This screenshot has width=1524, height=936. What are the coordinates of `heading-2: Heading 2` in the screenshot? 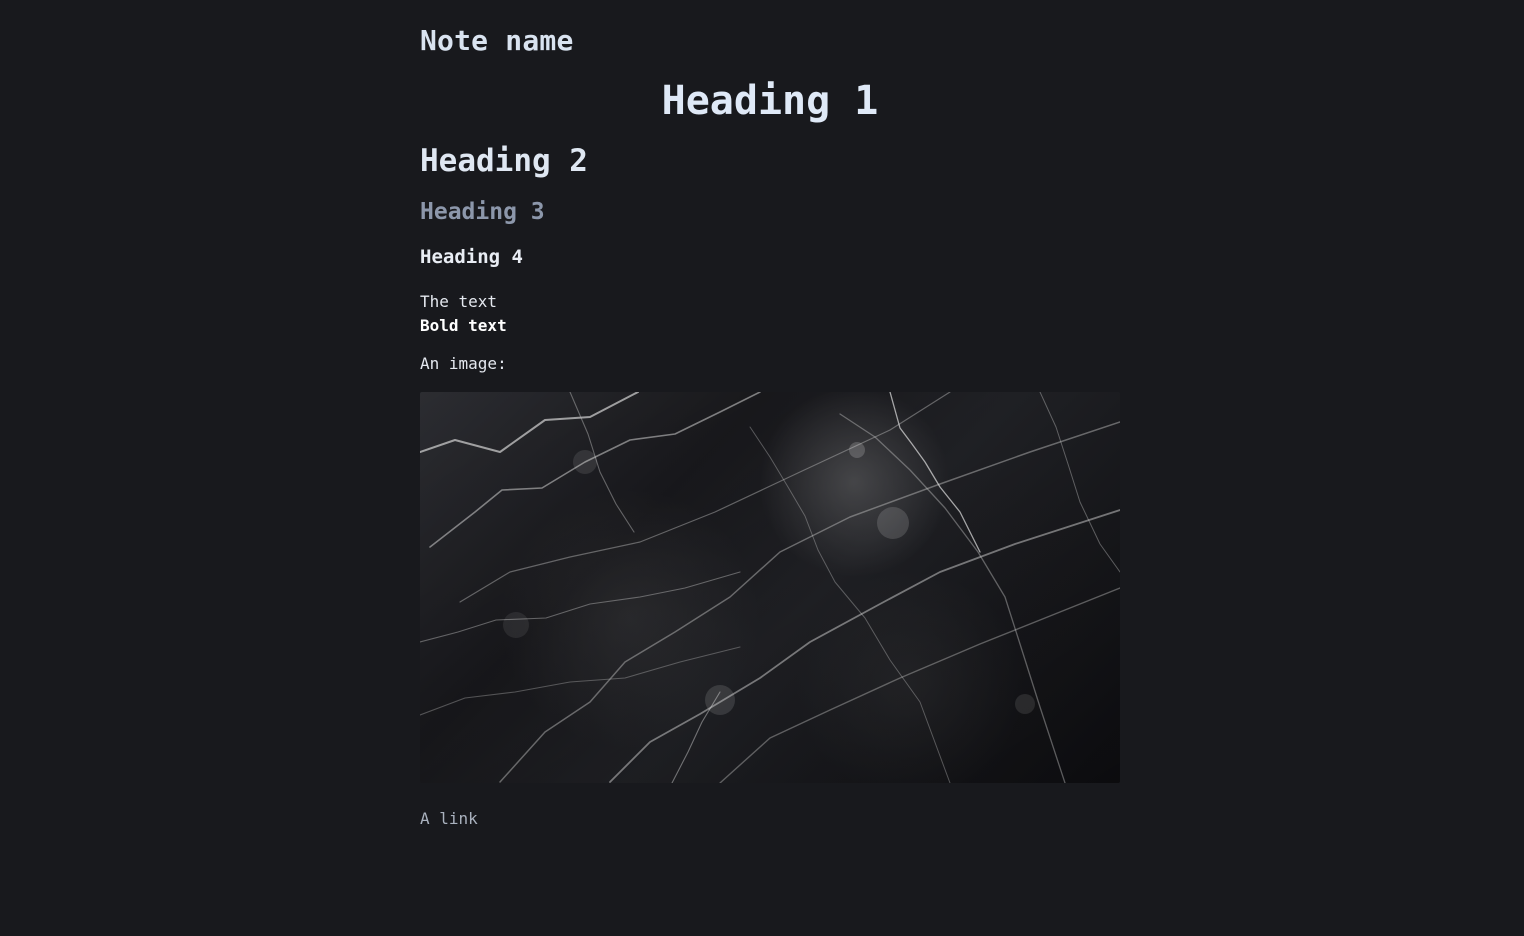 It's located at (504, 161).